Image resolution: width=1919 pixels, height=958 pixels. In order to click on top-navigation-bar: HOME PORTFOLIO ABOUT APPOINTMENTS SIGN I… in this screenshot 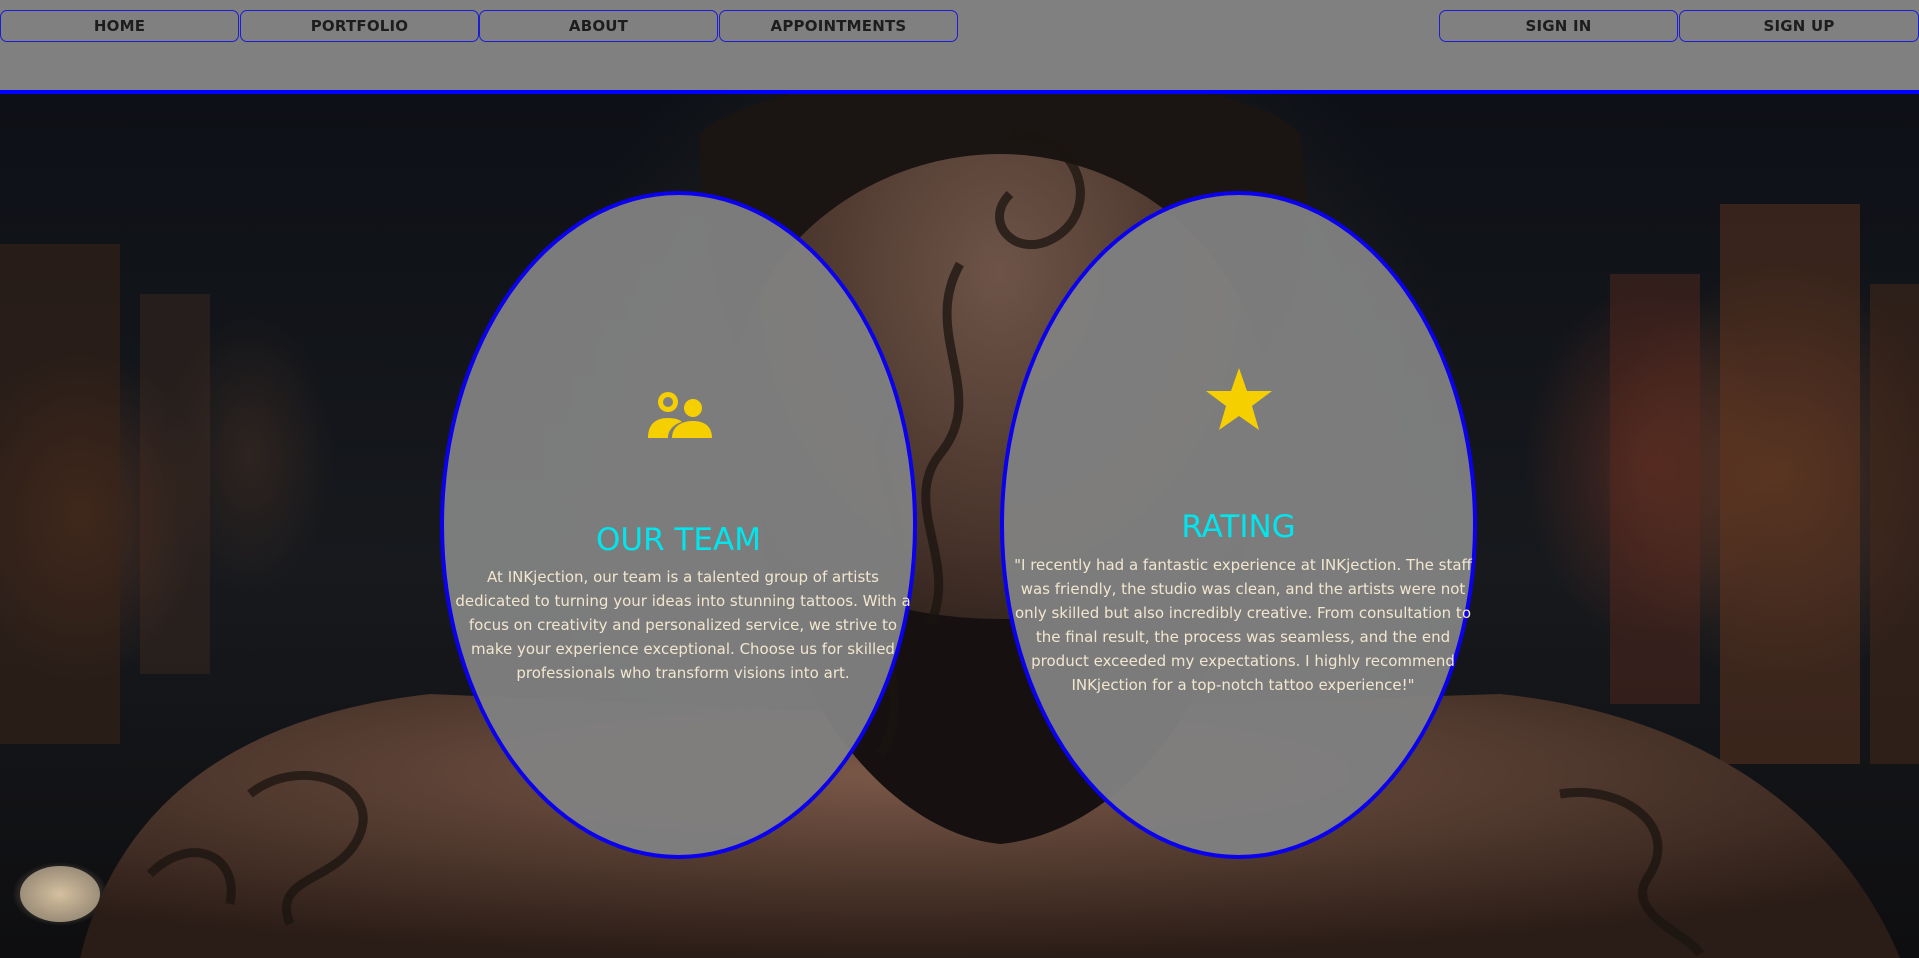, I will do `click(959, 47)`.